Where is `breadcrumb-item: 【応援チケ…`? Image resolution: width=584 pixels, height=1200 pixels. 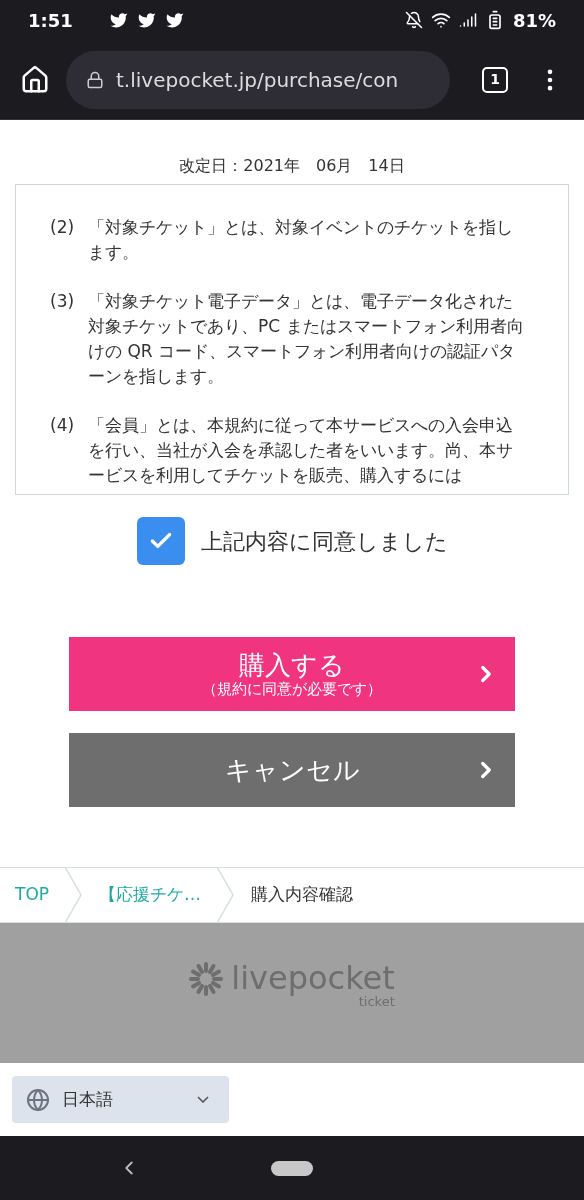
breadcrumb-item: 【応援チケ… is located at coordinates (149, 895).